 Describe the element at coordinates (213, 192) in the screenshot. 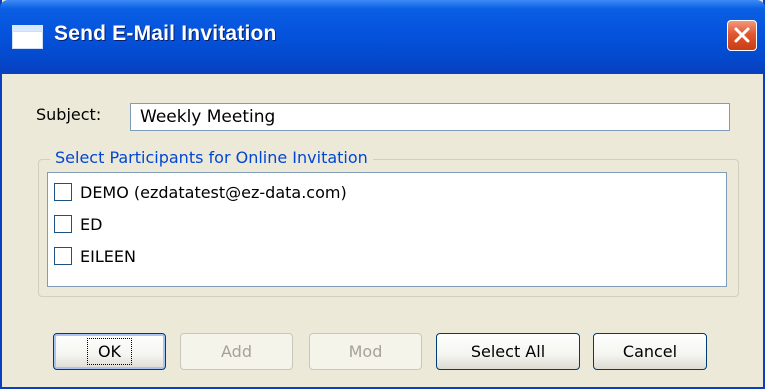

I see `list-item-label: DEMO (ezdatatest@ez-data.com)` at that location.